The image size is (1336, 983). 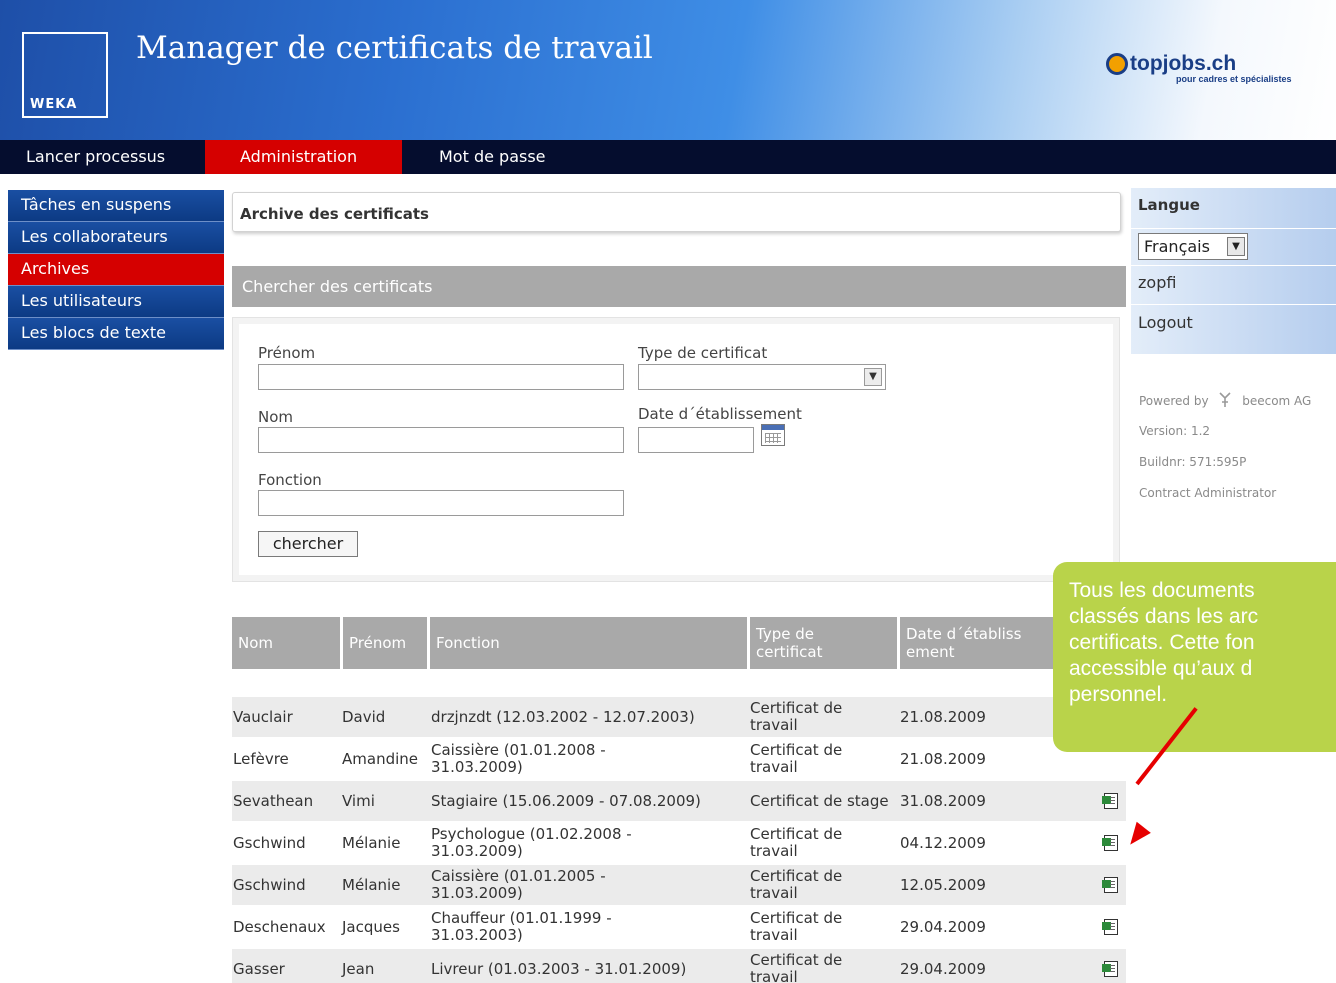 I want to click on sidebar-item-taches: Tâches en suspens, so click(x=116, y=206).